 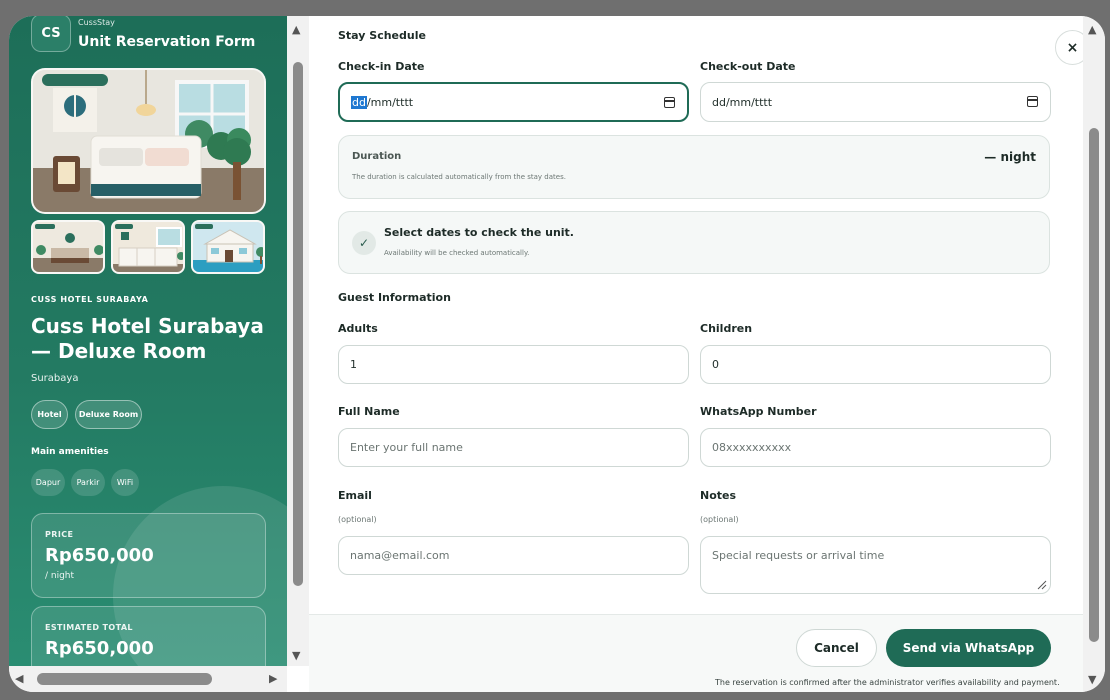 I want to click on fullname-label: Full Name, so click(x=369, y=411).